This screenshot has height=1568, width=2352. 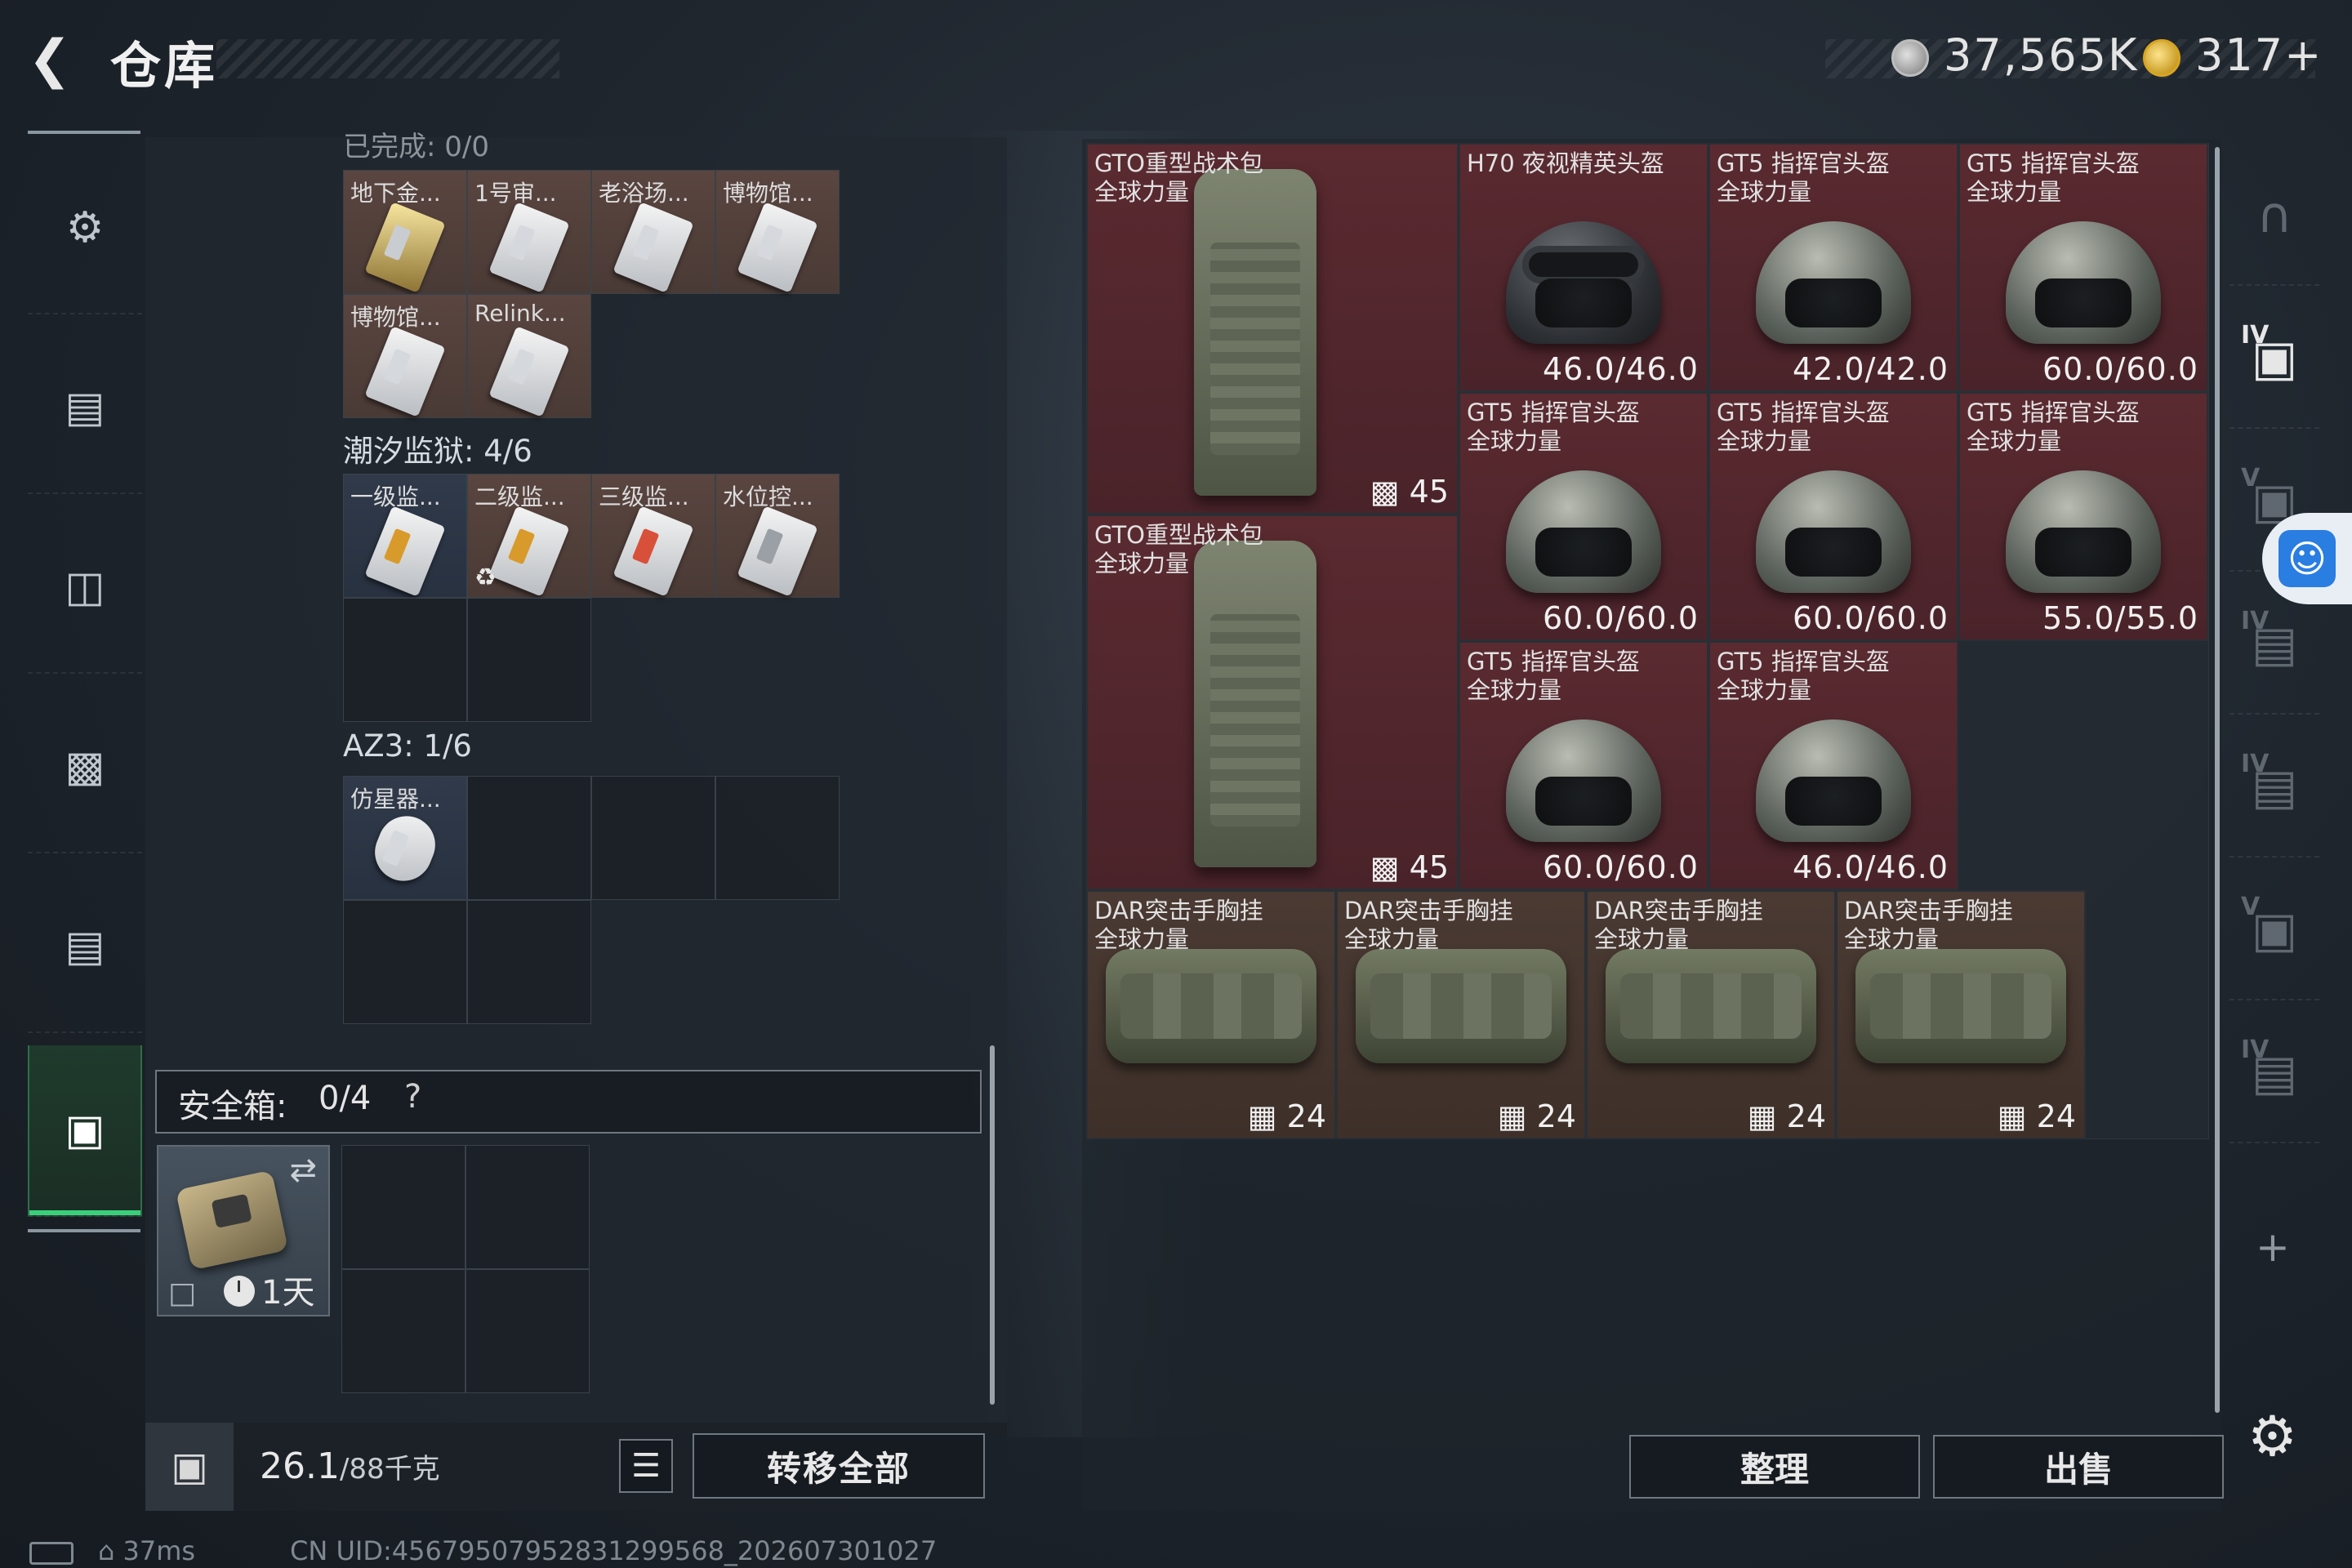 I want to click on accessibility-button: ☺, so click(x=2307, y=558).